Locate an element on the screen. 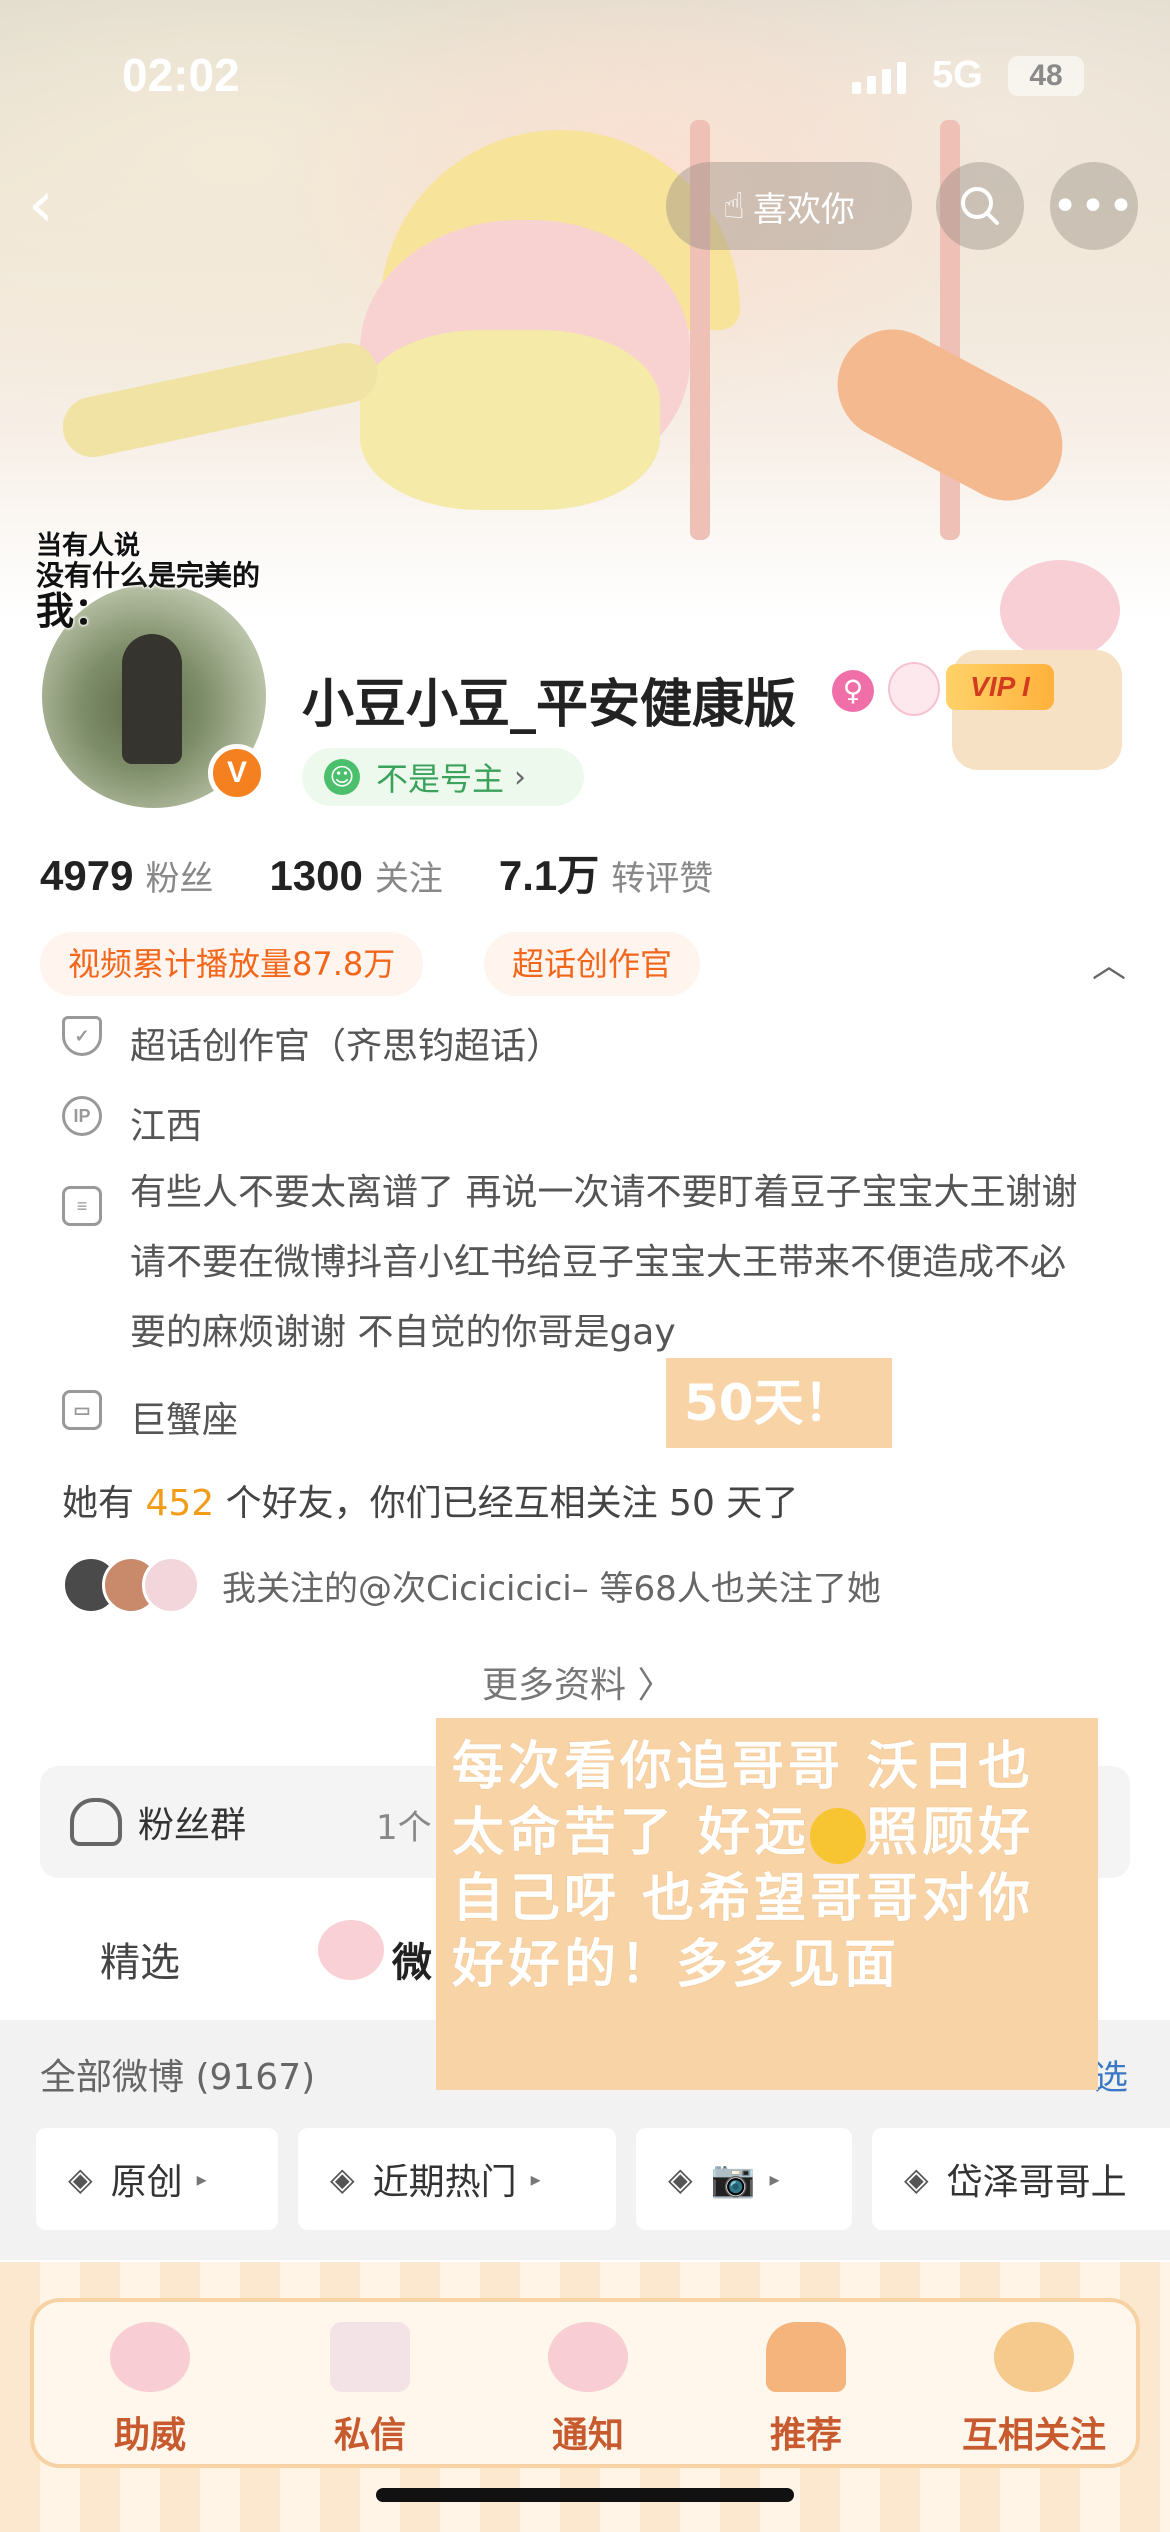 The width and height of the screenshot is (1170, 2532). like-label: 喜欢你 is located at coordinates (803, 209).